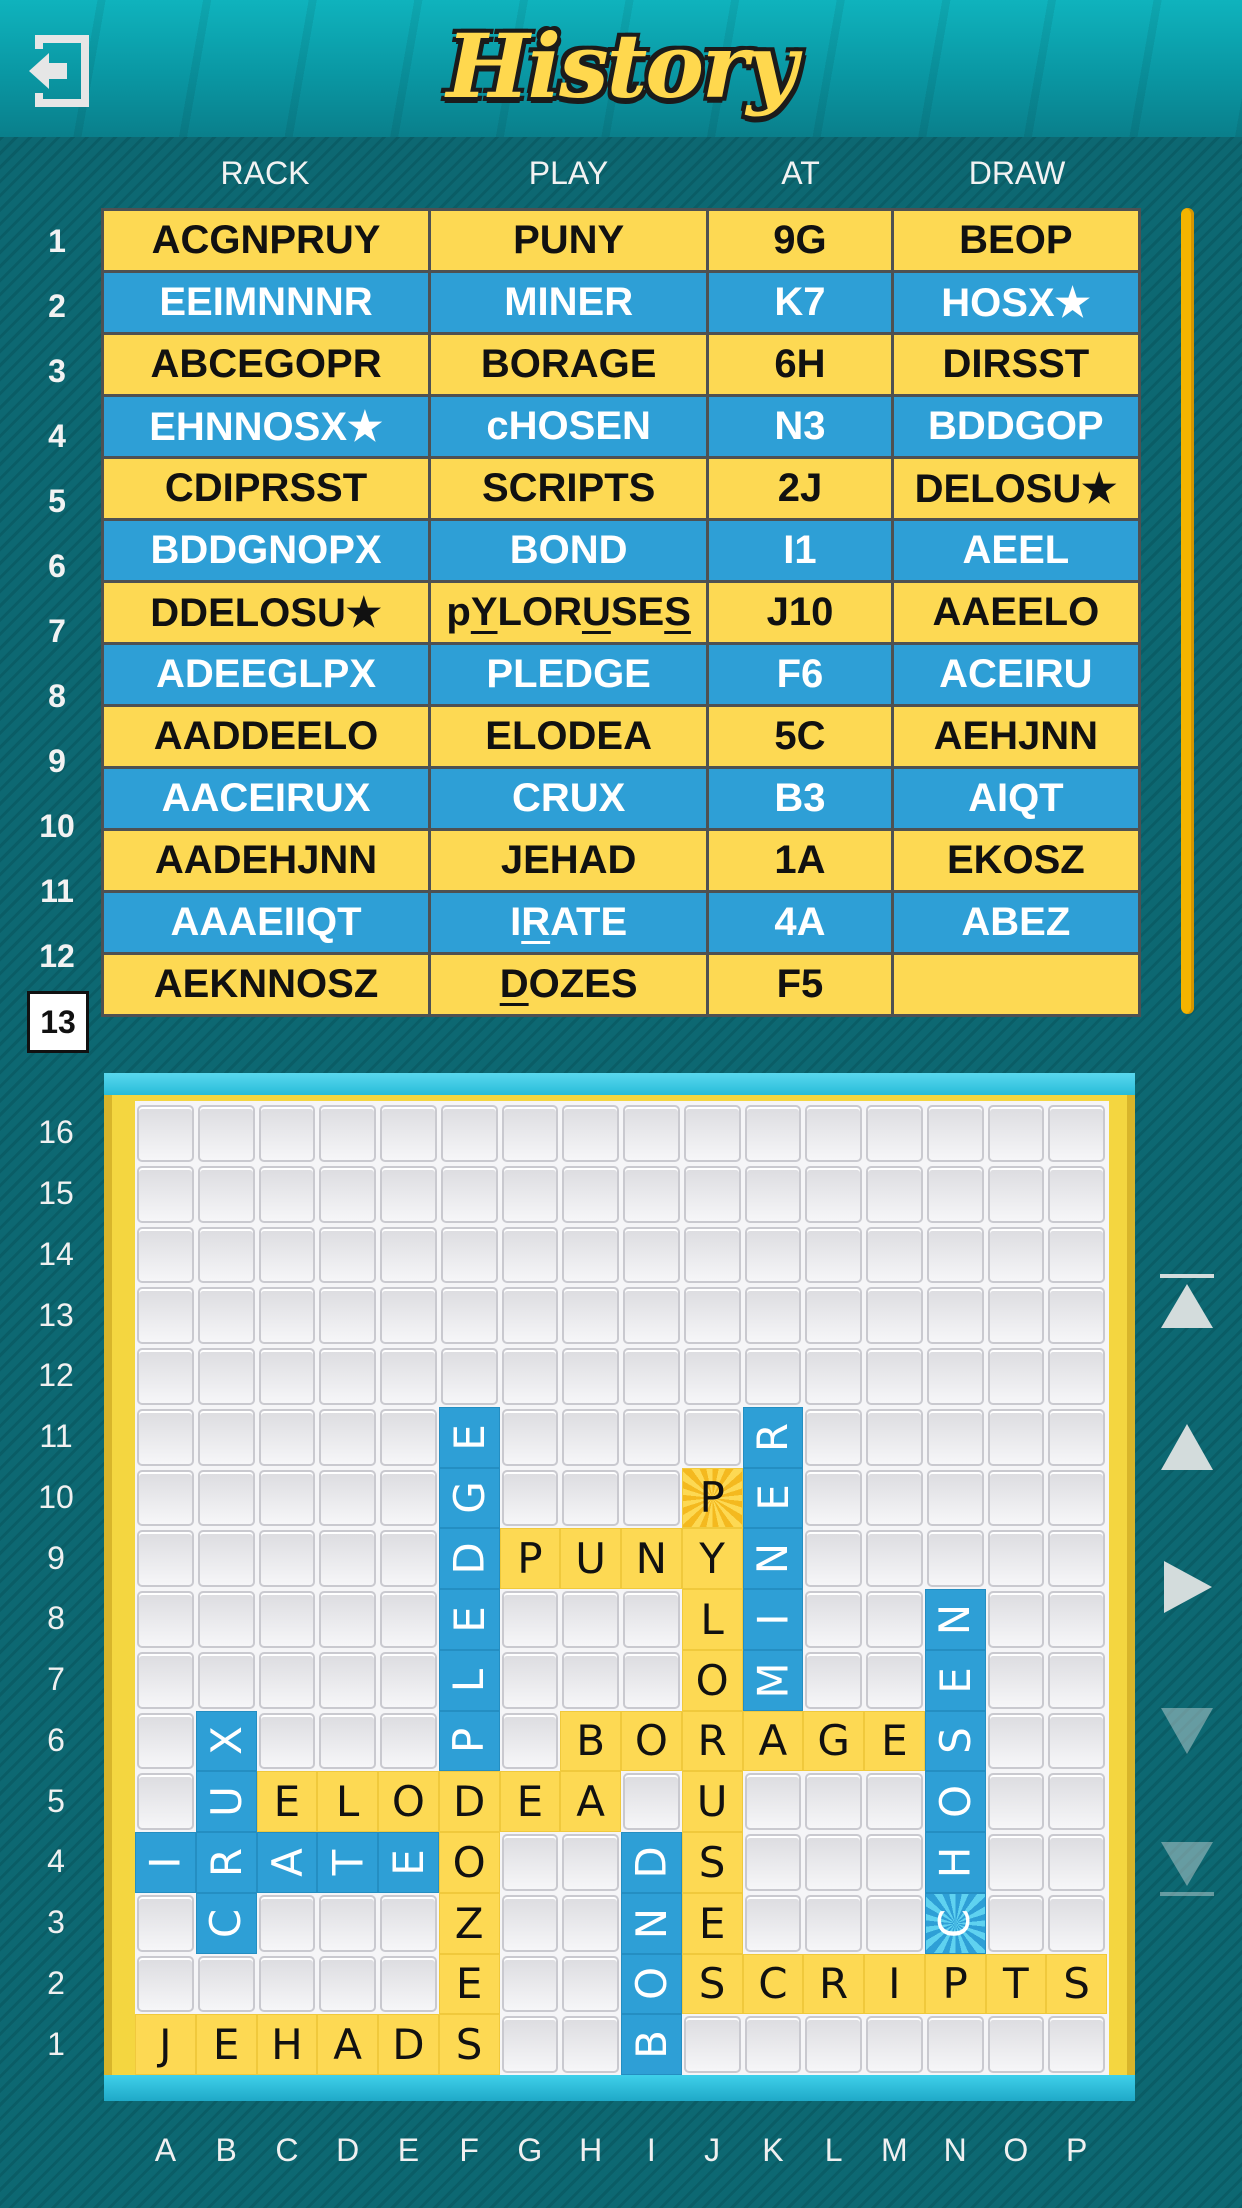 Image resolution: width=1242 pixels, height=2208 pixels. What do you see at coordinates (621, 552) in the screenshot?
I see `history-row: BDDGNOPX BOND I1 AEEL` at bounding box center [621, 552].